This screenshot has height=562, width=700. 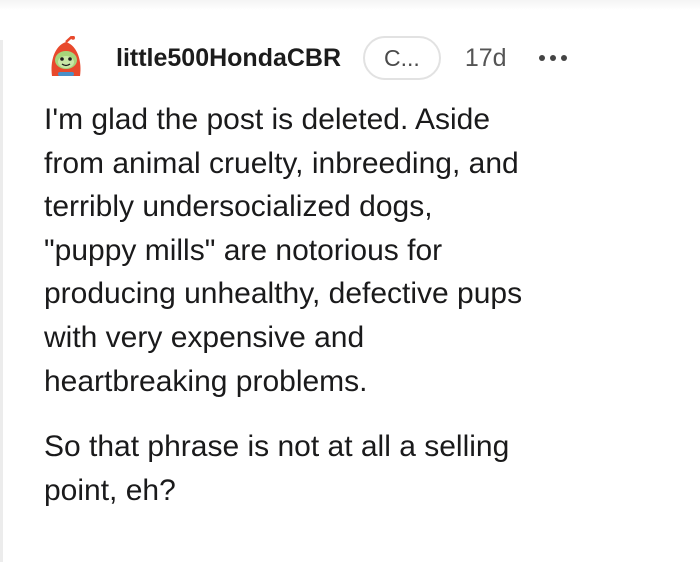 I want to click on comment-timestamp: 17d, so click(x=485, y=57).